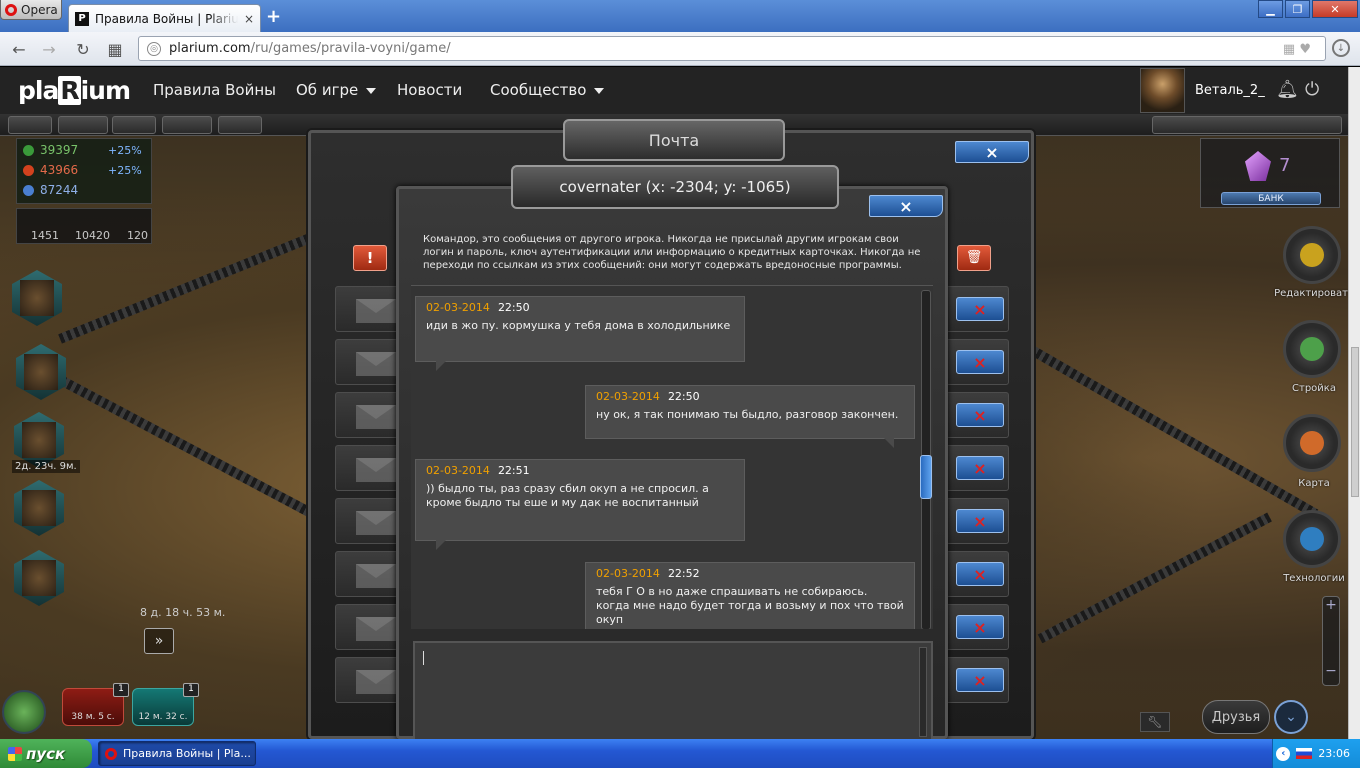 The image size is (1360, 768). What do you see at coordinates (1162, 90) in the screenshot?
I see `avatar` at bounding box center [1162, 90].